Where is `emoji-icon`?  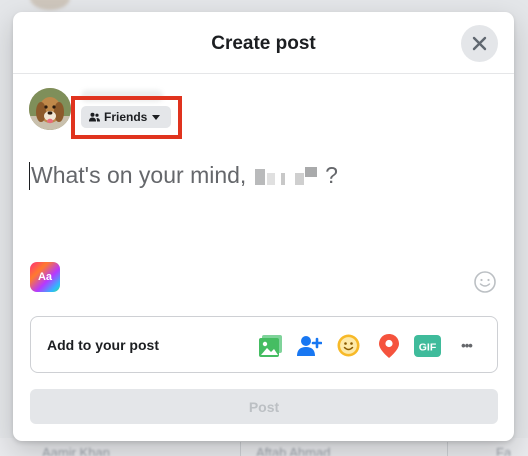 emoji-icon is located at coordinates (485, 282).